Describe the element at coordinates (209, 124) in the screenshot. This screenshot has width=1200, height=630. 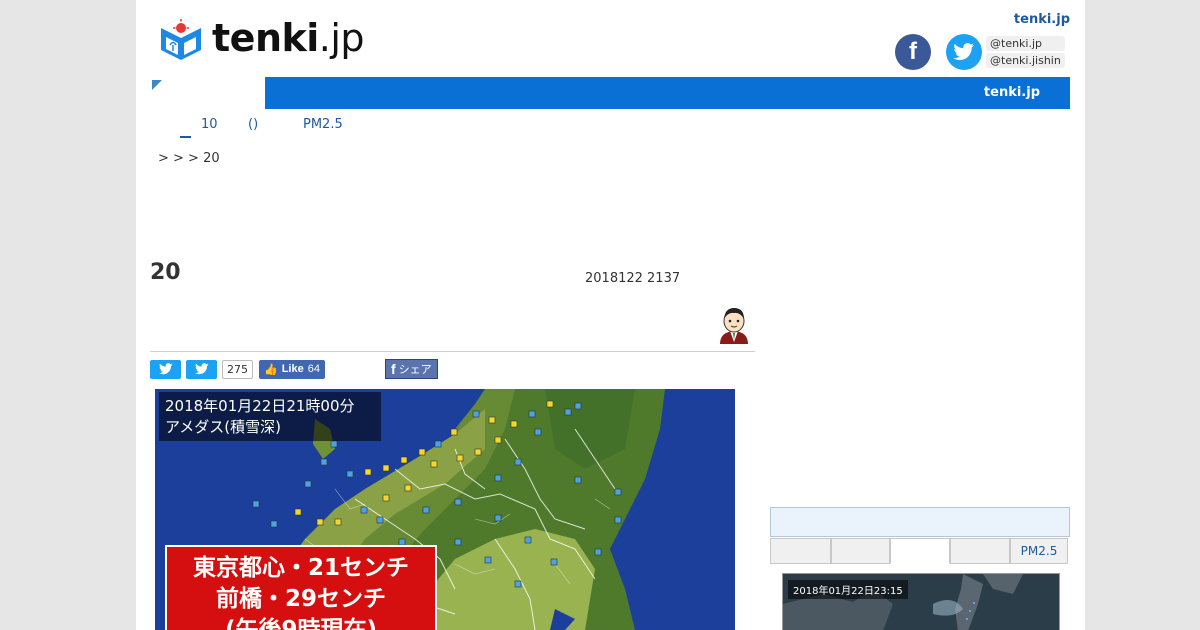
I see `subnav-item-10: 10` at that location.